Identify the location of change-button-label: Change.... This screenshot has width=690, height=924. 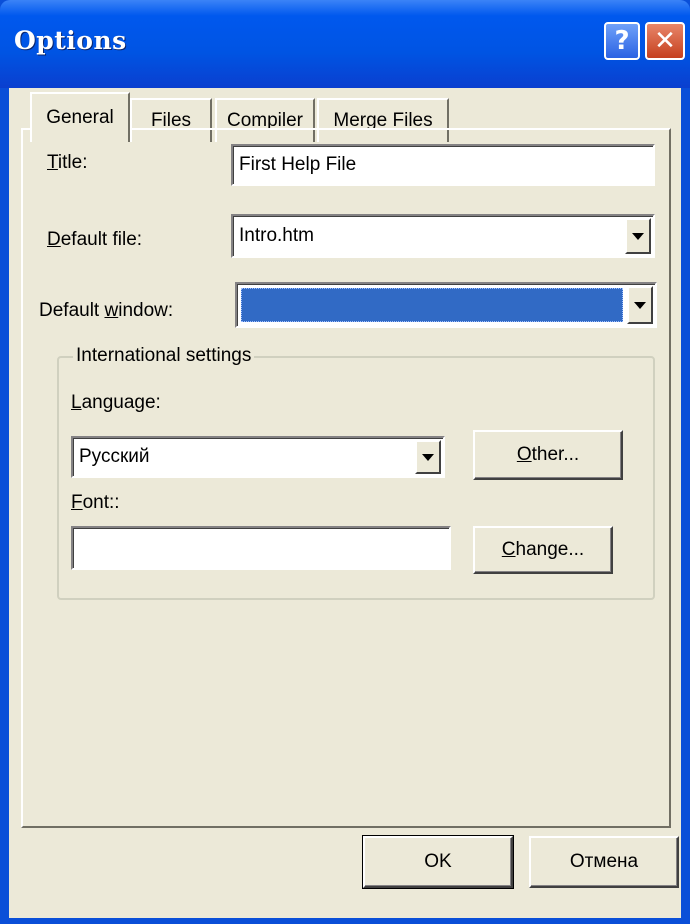
(543, 549).